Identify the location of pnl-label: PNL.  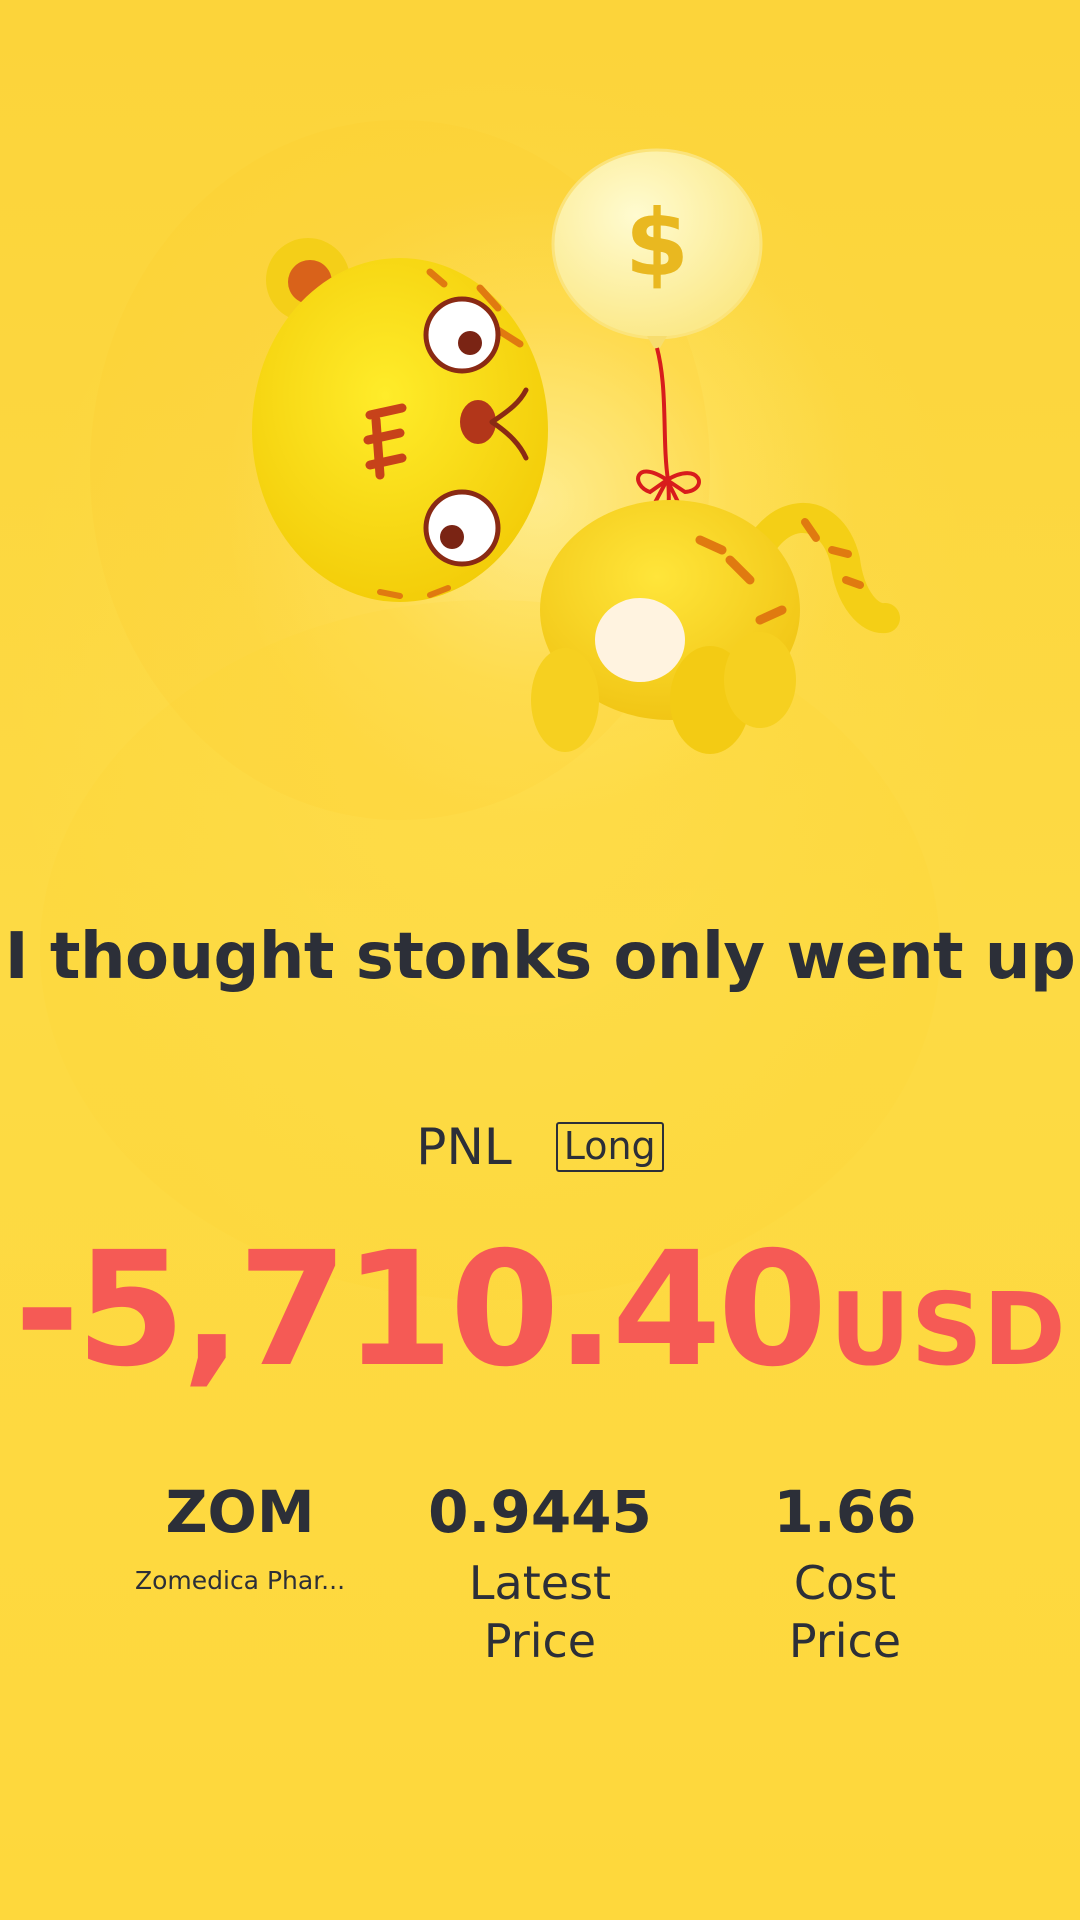
(464, 1147).